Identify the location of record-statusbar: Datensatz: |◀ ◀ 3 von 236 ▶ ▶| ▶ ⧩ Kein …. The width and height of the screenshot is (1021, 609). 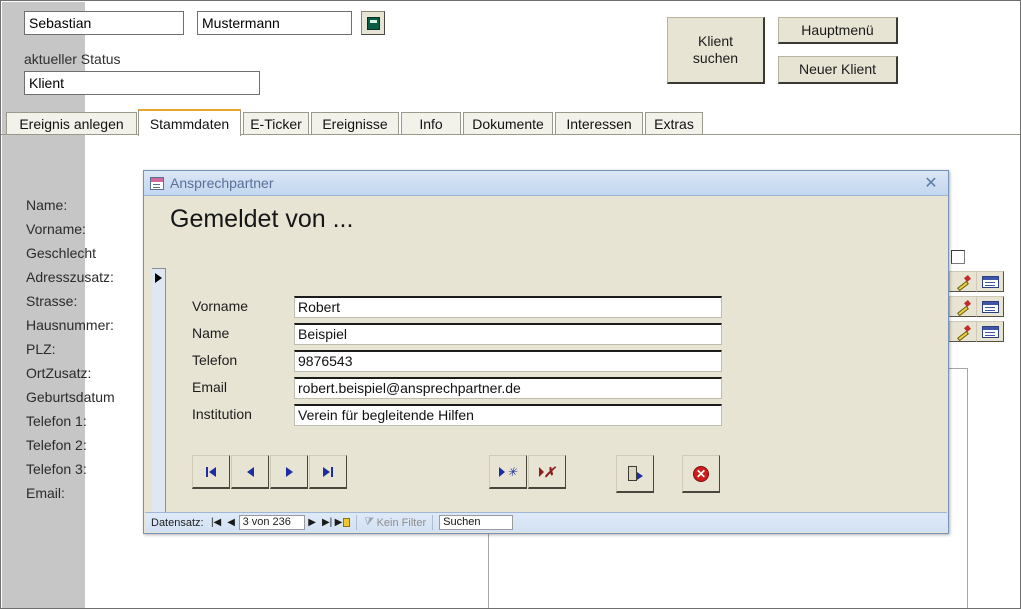
(546, 522).